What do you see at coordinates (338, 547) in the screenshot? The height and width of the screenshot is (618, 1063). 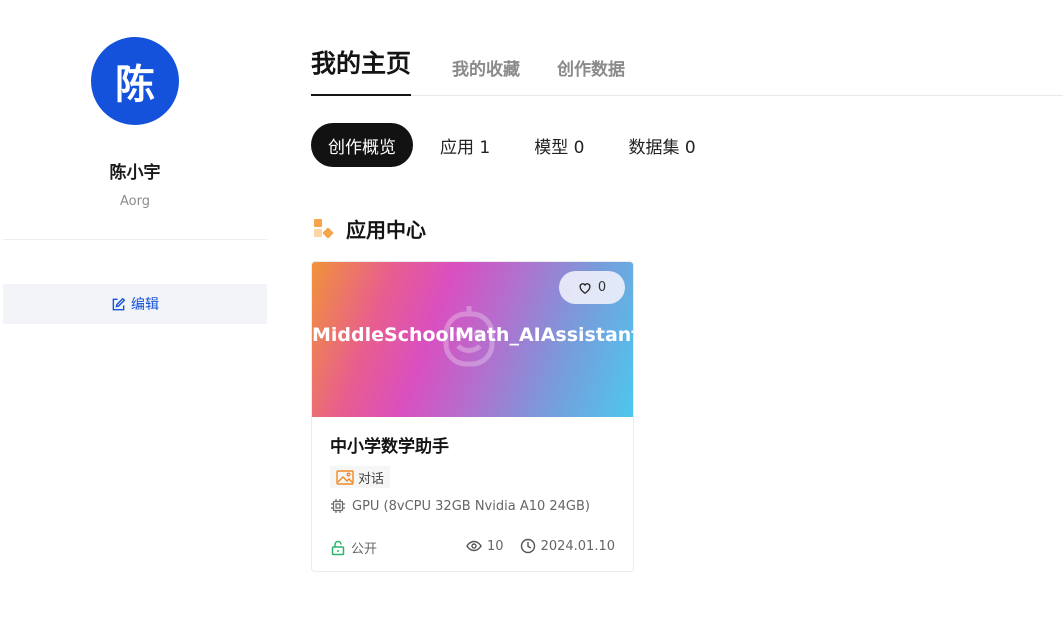 I see `lock-open-icon` at bounding box center [338, 547].